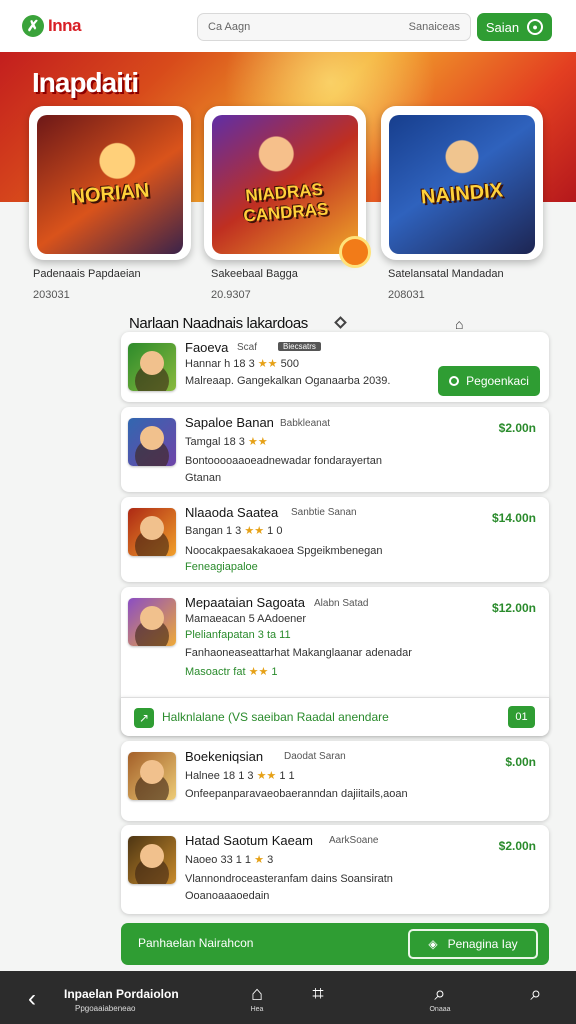  Describe the element at coordinates (257, 994) in the screenshot. I see `home-icon: ⌂` at that location.